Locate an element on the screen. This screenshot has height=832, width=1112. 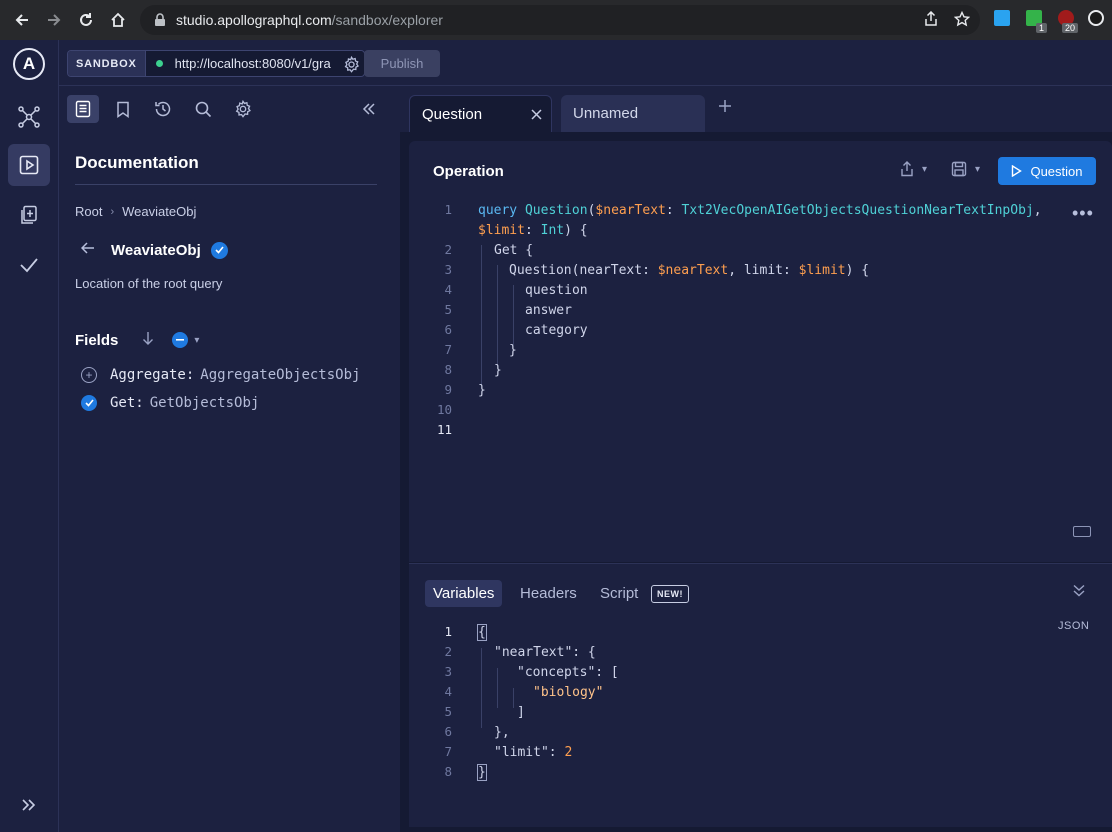
search-icon is located at coordinates (203, 109).